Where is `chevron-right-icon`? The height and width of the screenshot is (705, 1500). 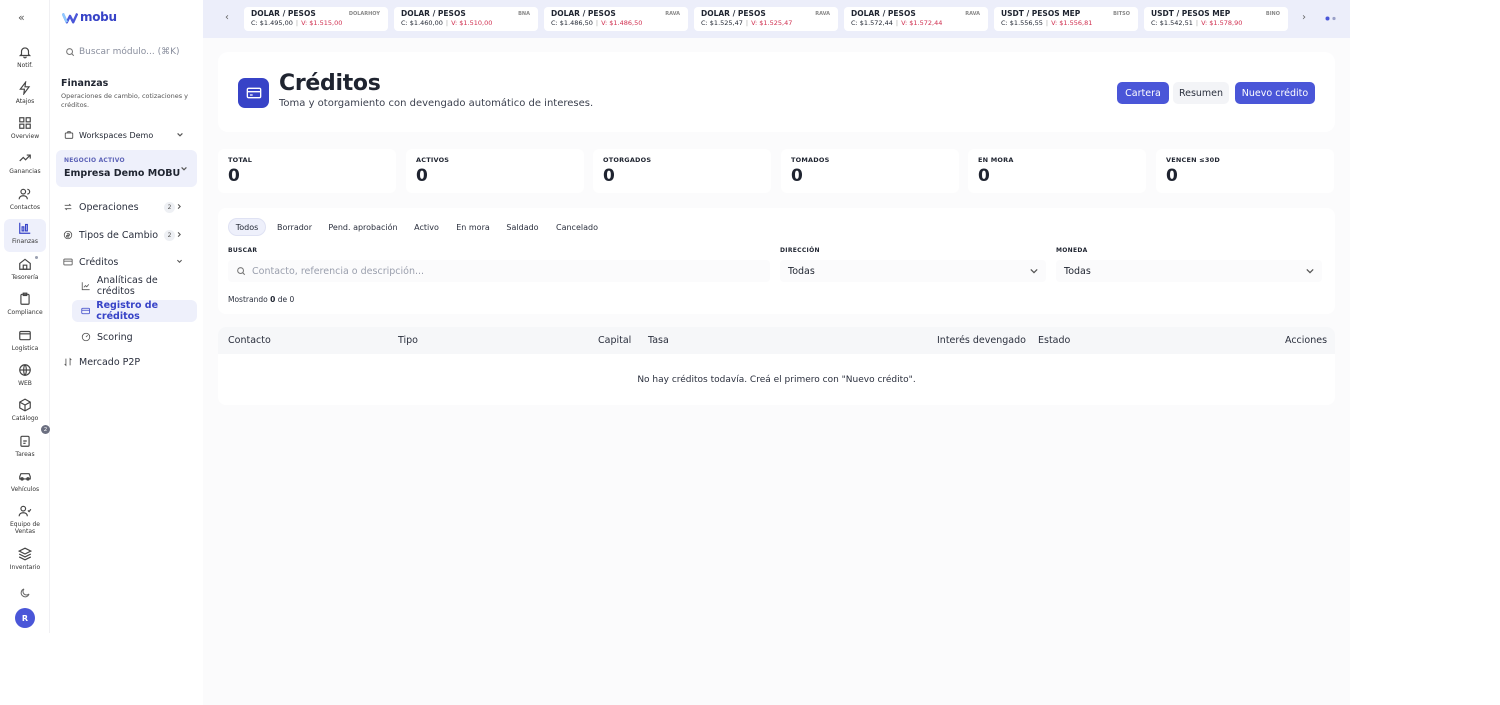 chevron-right-icon is located at coordinates (179, 206).